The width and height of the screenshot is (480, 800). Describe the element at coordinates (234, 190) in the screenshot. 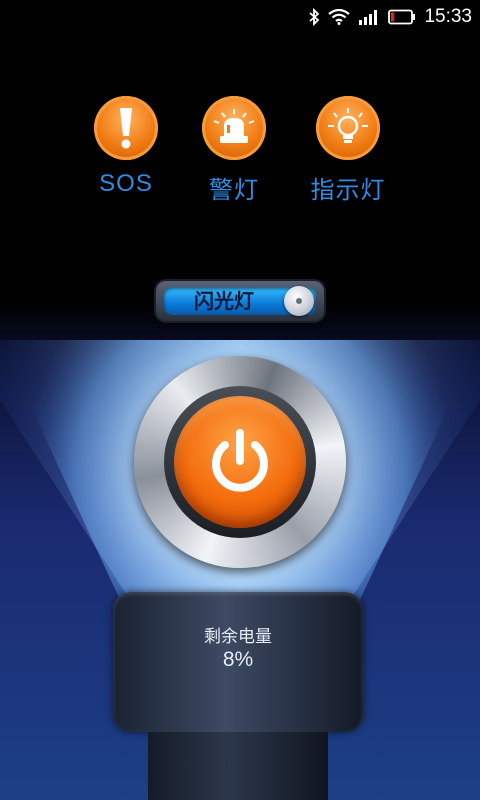

I see `police-light-label: 警灯` at that location.